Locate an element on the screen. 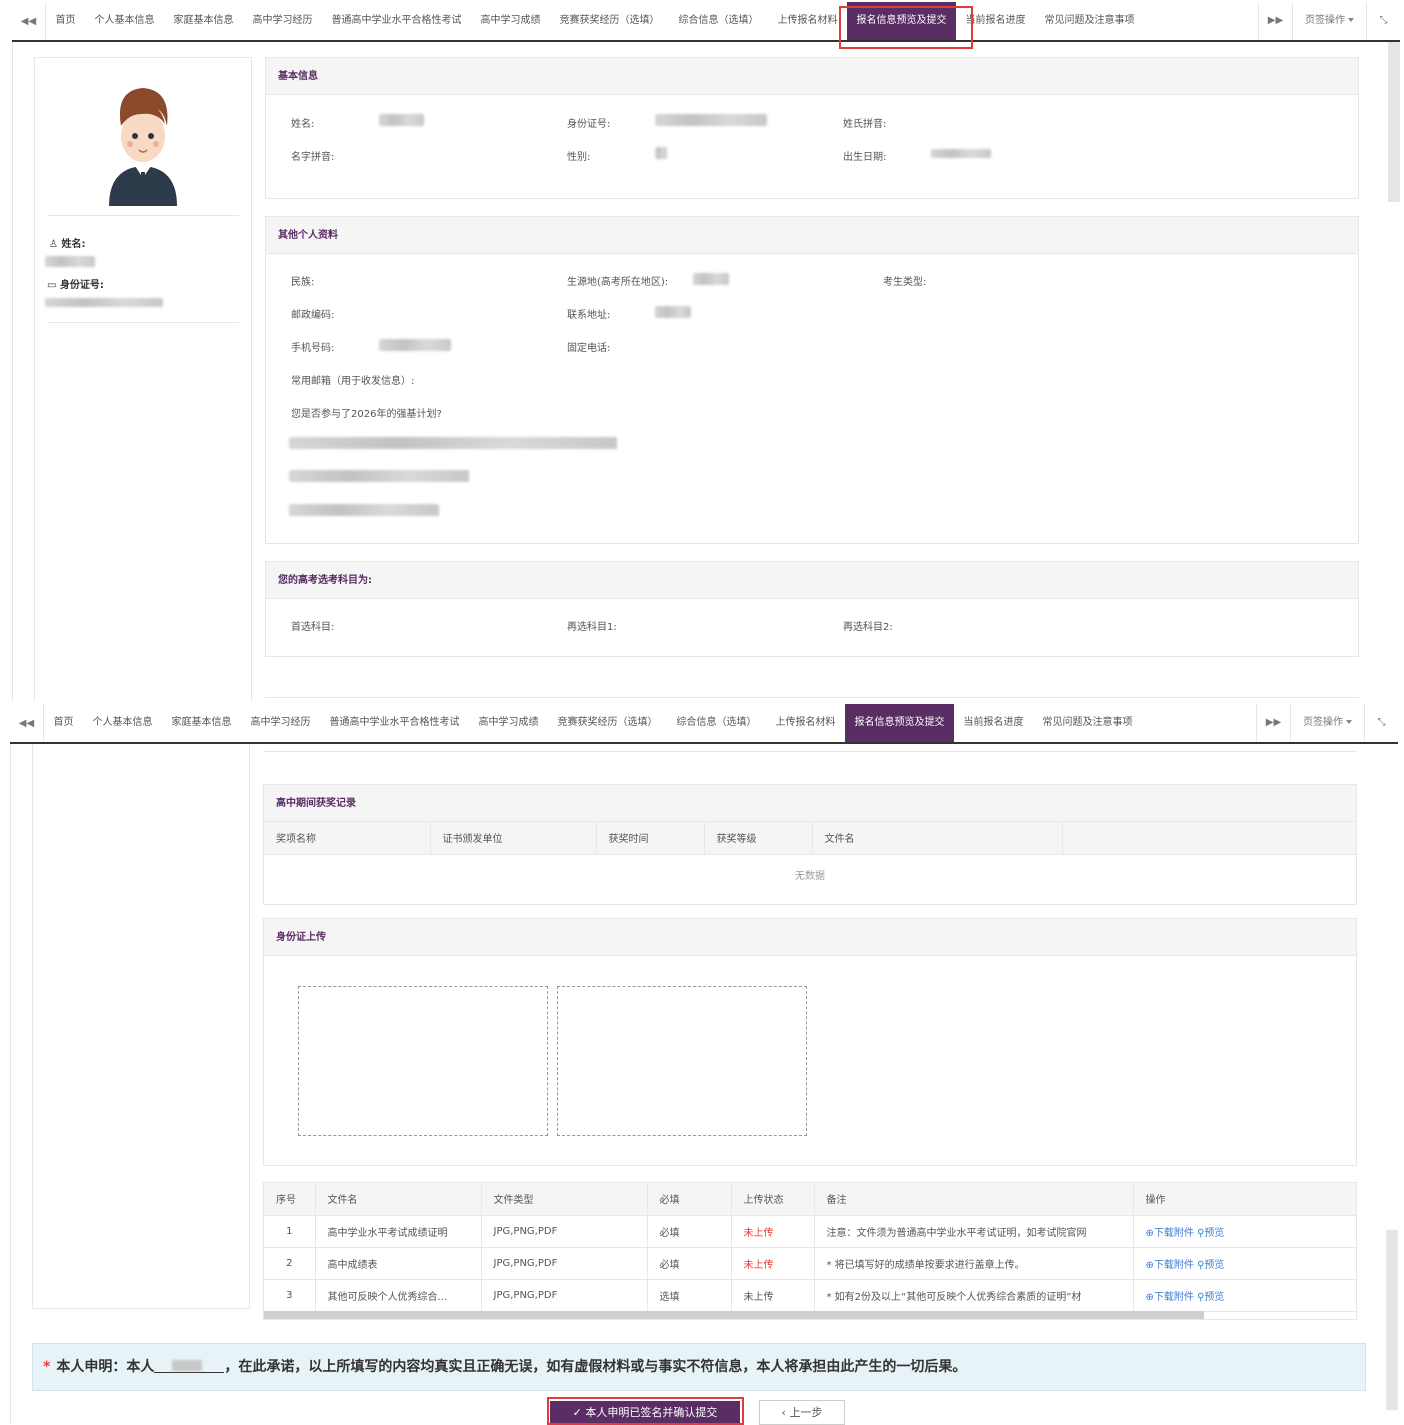 This screenshot has height=1425, width=1404. gender-value-redacted is located at coordinates (661, 153).